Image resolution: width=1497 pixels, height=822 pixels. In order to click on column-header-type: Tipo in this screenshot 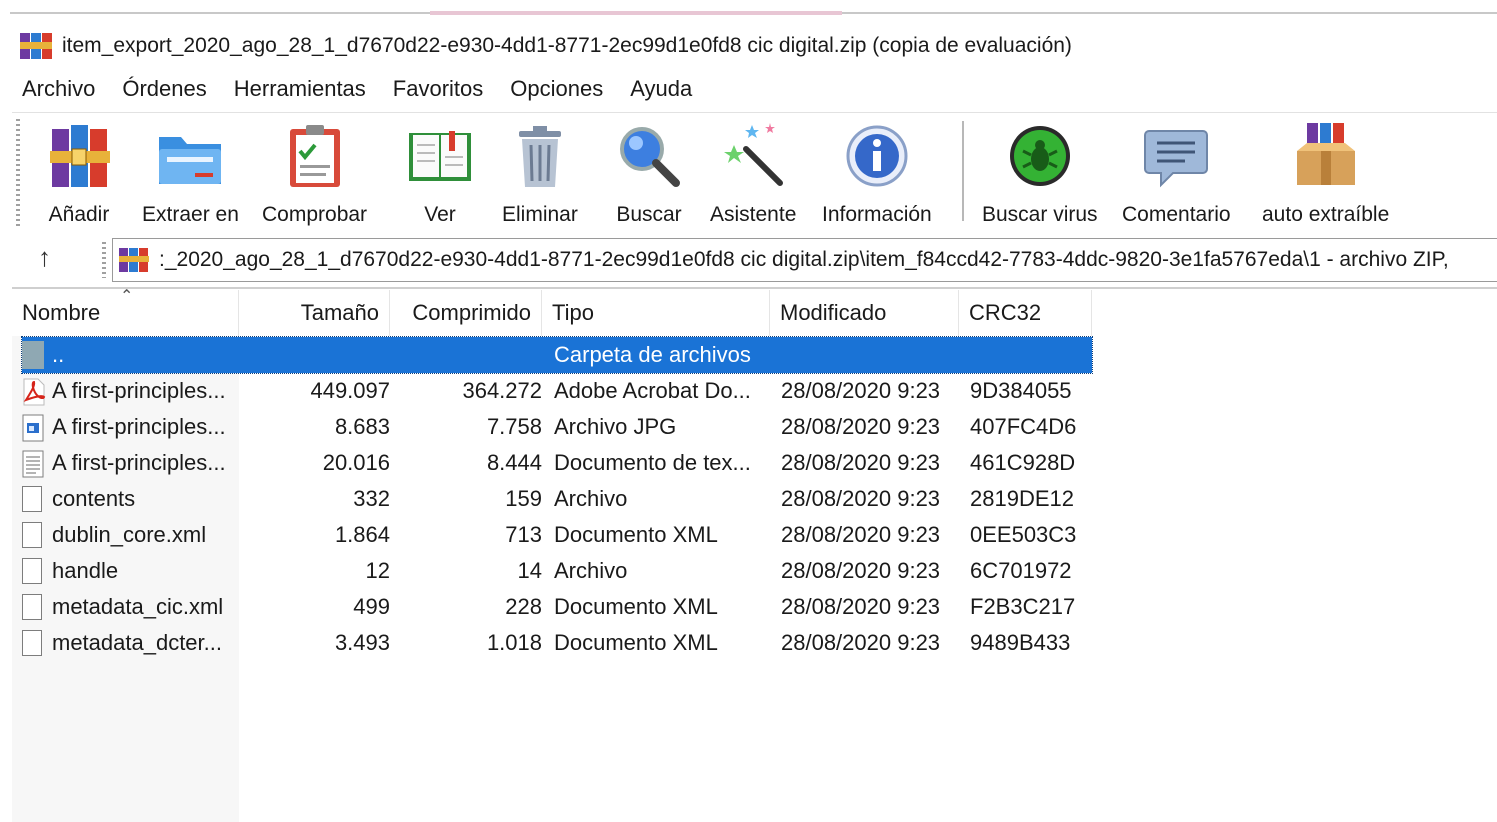, I will do `click(656, 313)`.